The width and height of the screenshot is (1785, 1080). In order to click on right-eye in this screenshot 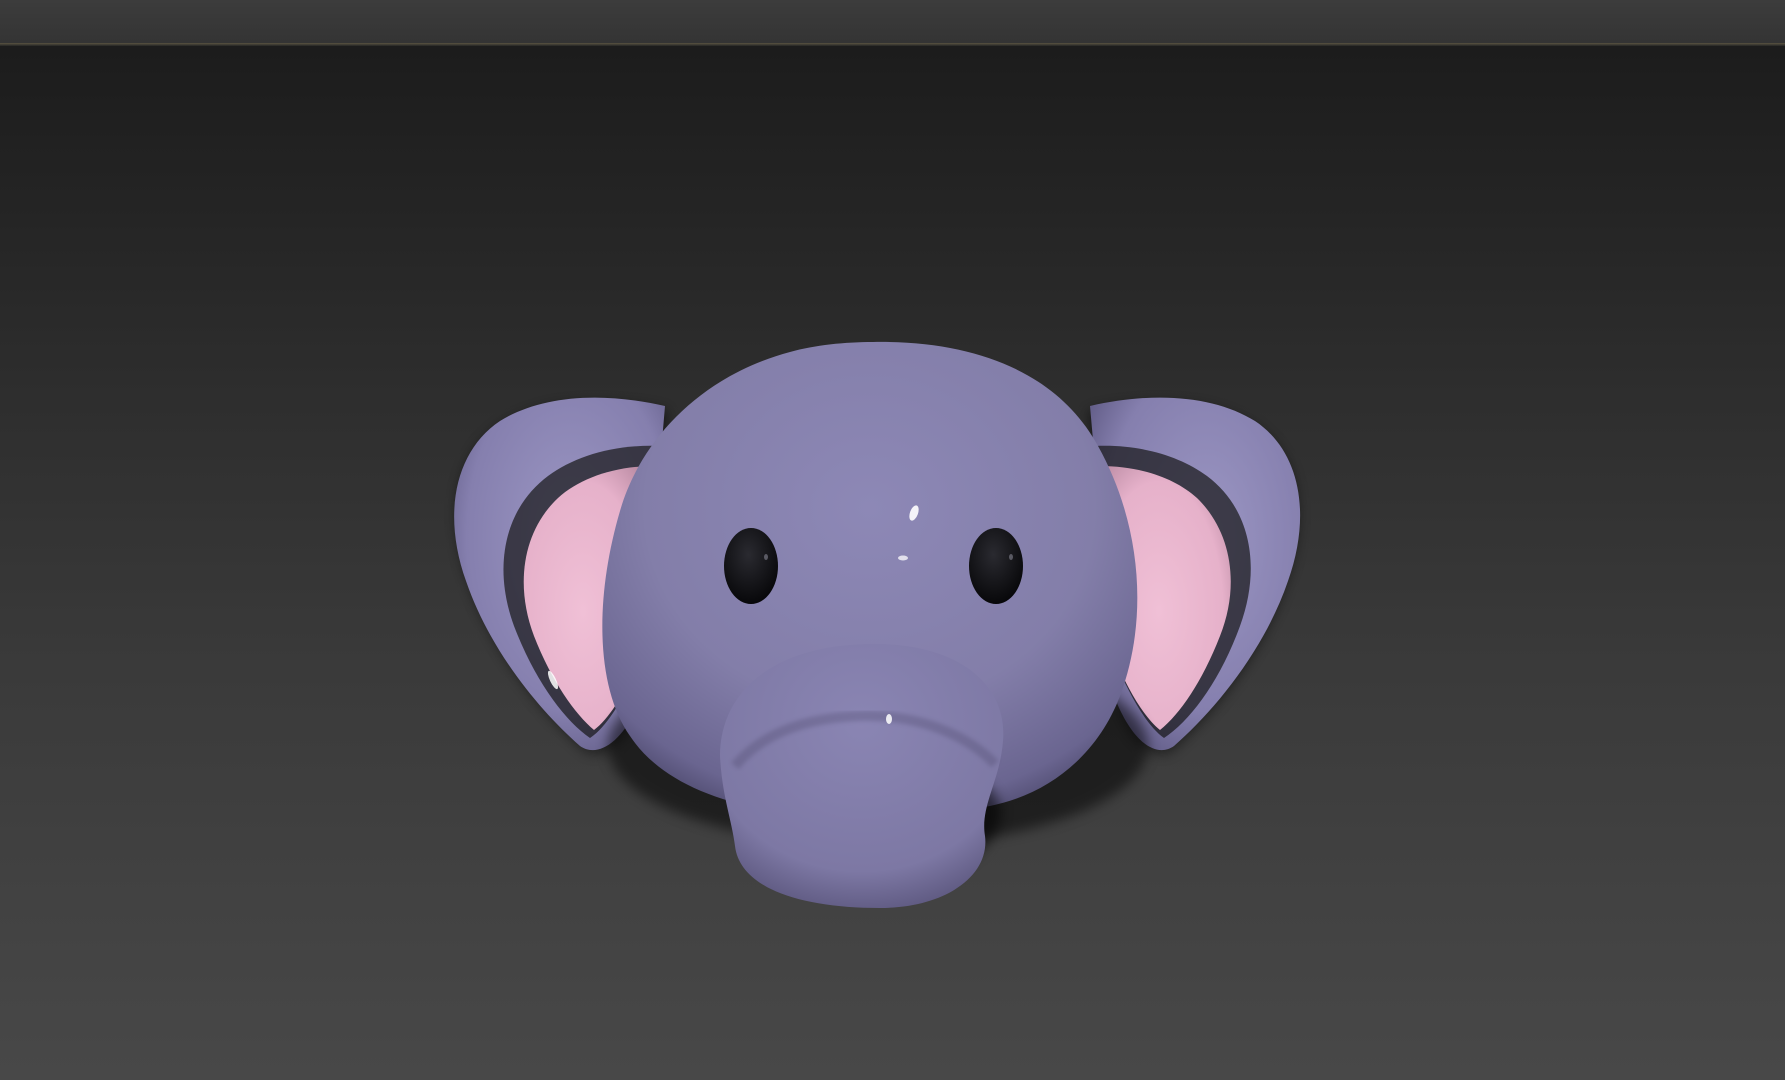, I will do `click(996, 566)`.